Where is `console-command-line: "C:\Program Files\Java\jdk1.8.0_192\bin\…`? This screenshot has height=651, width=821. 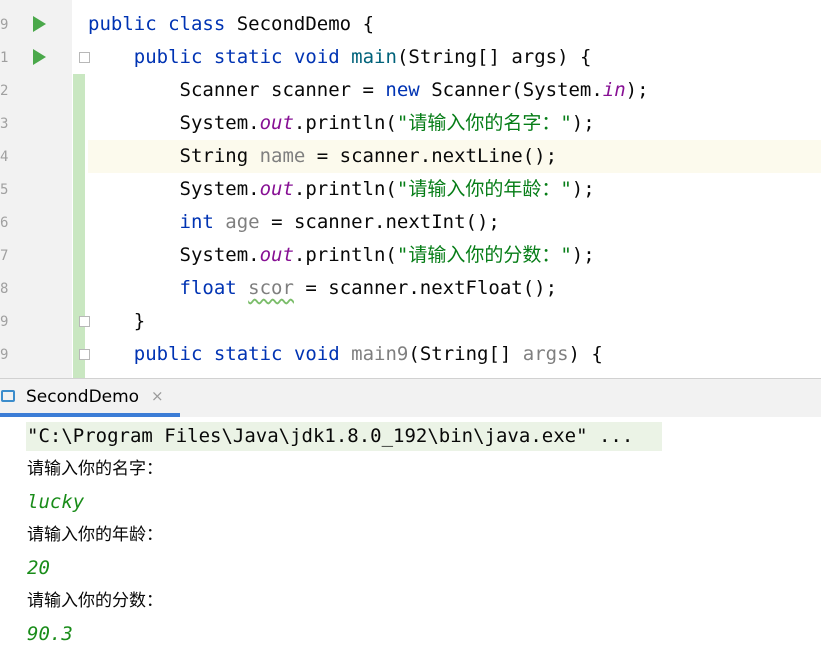
console-command-line: "C:\Program Files\Java\jdk1.8.0_192\bin\… is located at coordinates (330, 436).